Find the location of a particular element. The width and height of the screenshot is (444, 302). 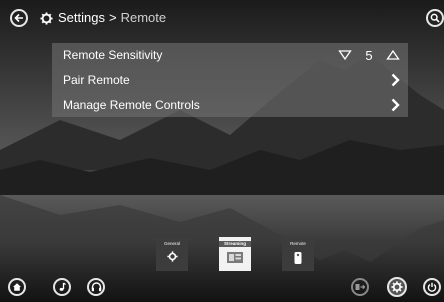

power-button is located at coordinates (432, 287).